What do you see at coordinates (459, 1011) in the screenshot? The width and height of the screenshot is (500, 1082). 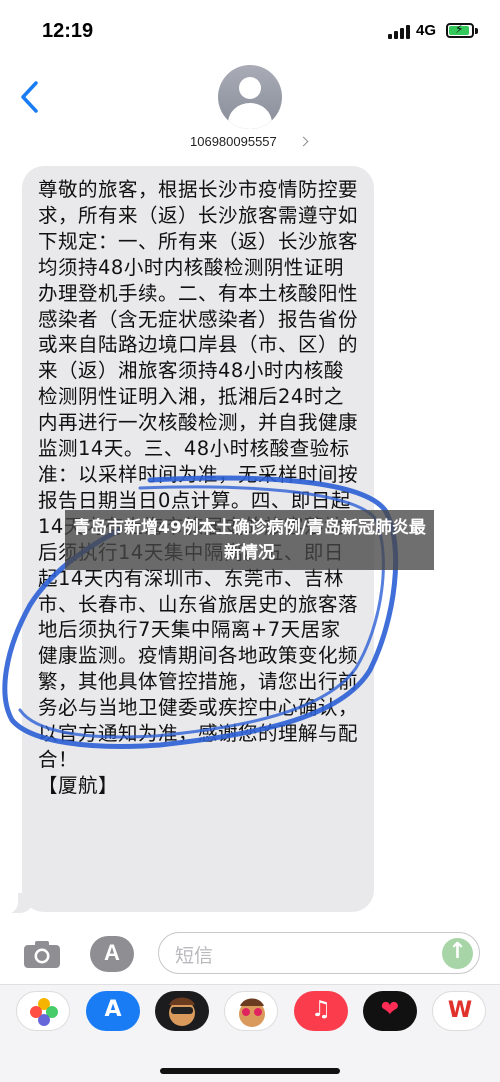 I see `wps-icon: W` at bounding box center [459, 1011].